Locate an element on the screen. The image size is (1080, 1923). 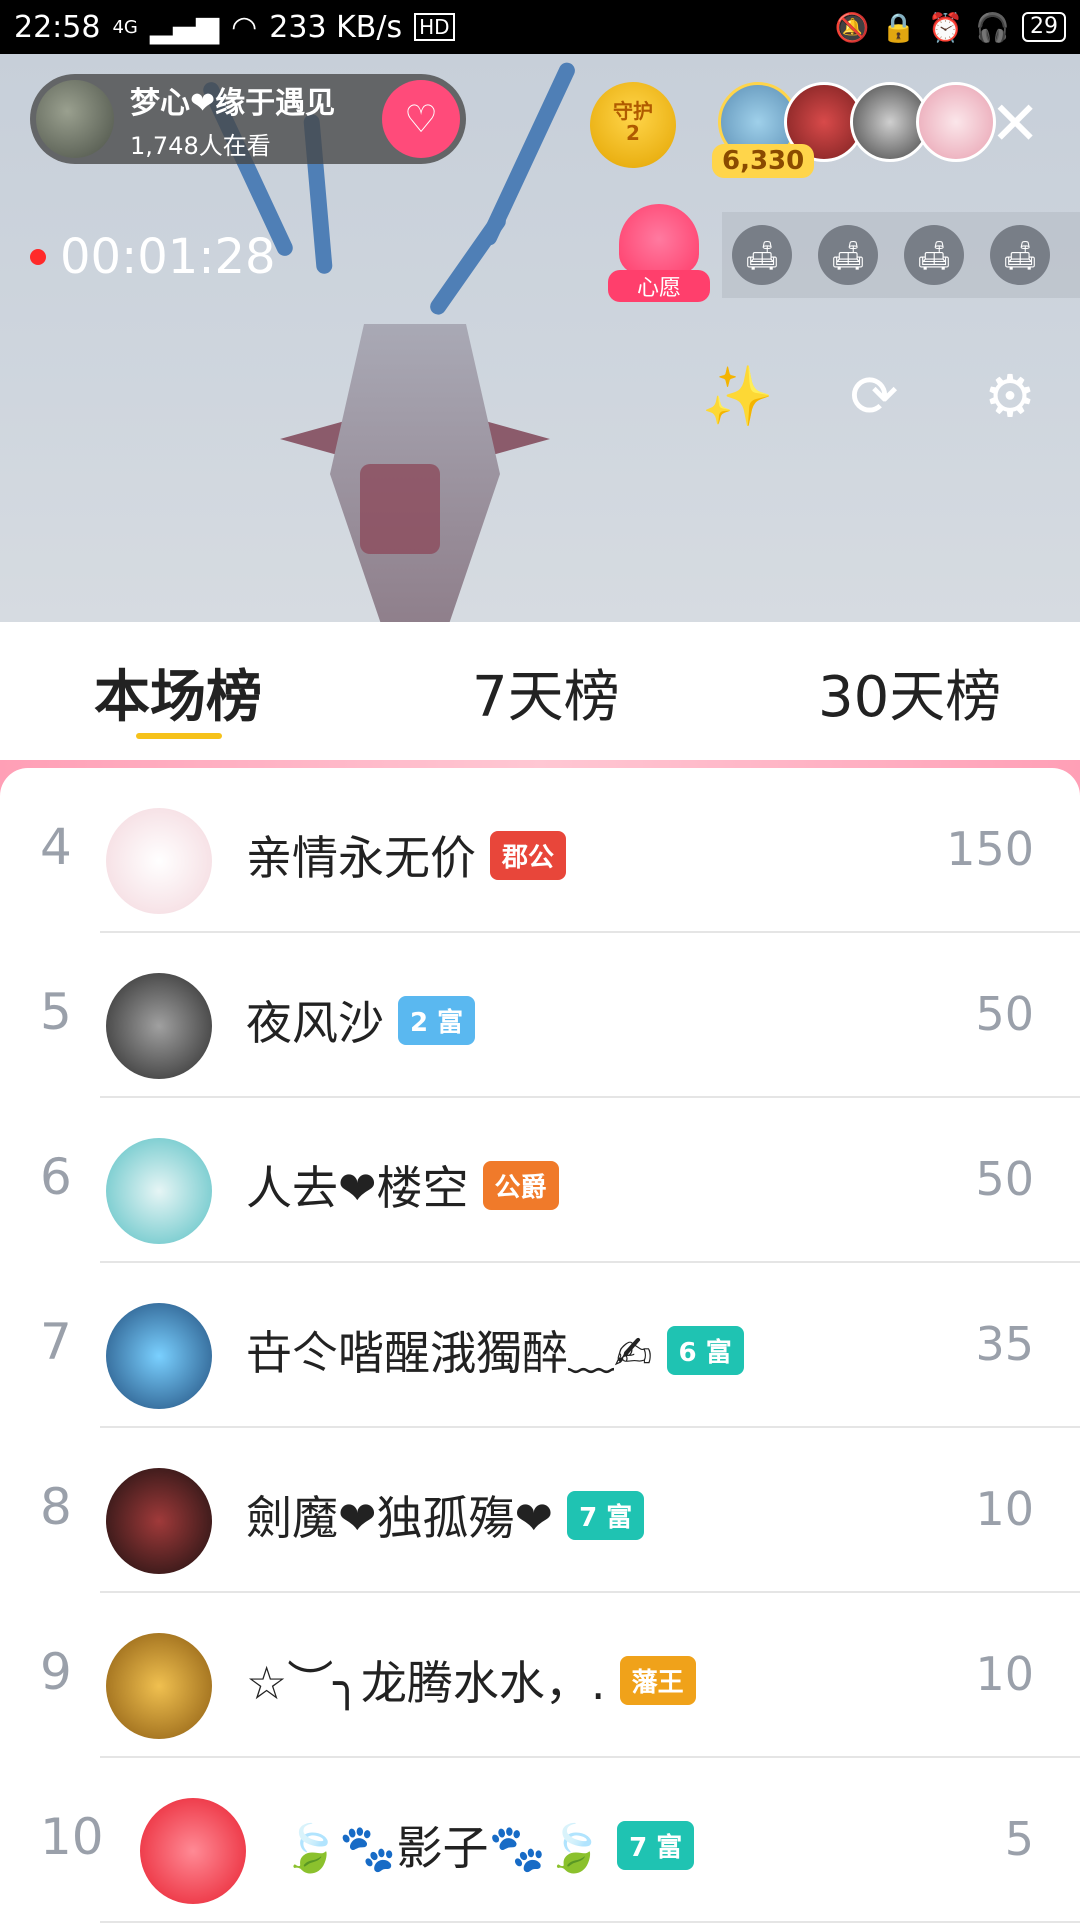
network-type: 4G is located at coordinates (125, 27).